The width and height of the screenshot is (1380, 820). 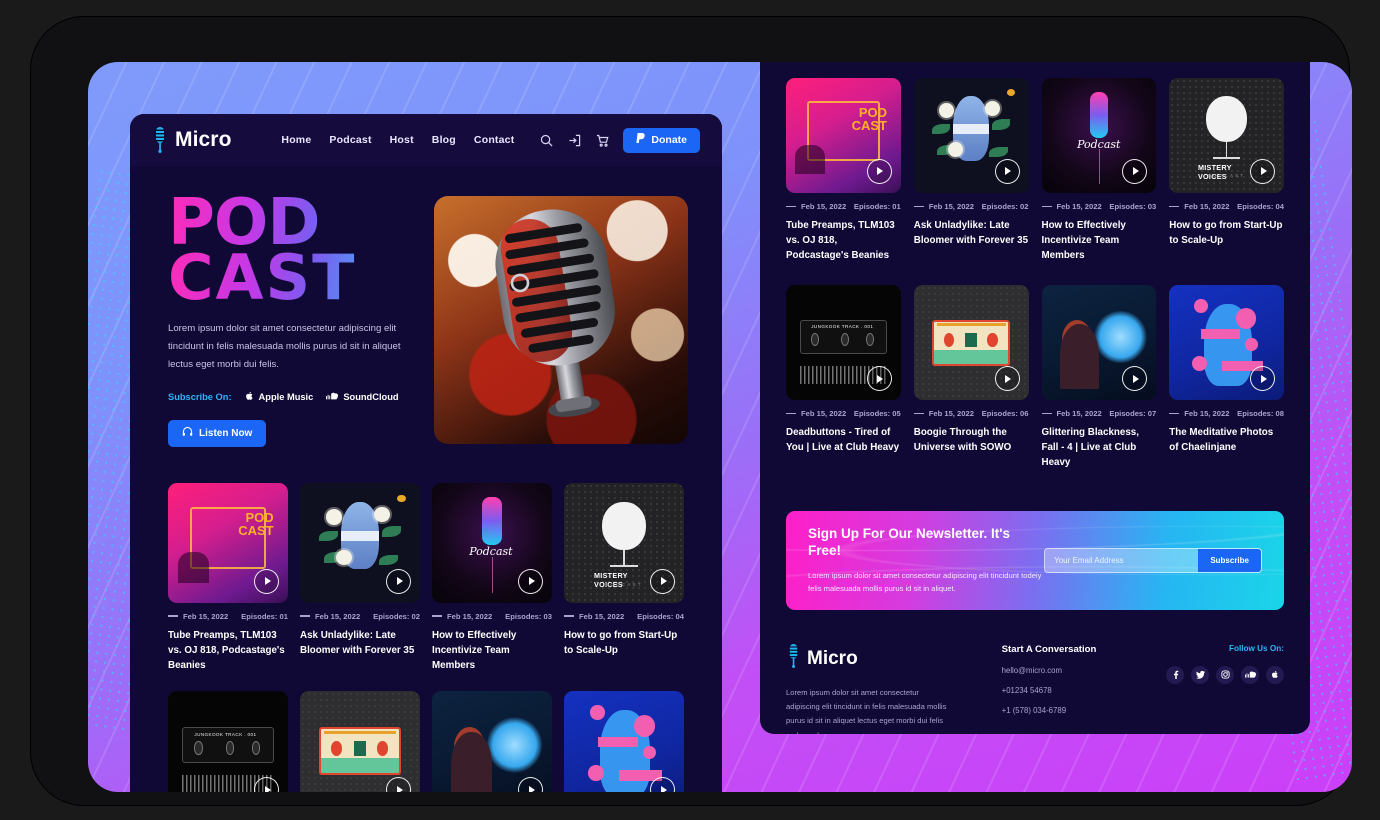 What do you see at coordinates (641, 140) in the screenshot?
I see `paypal-icon` at bounding box center [641, 140].